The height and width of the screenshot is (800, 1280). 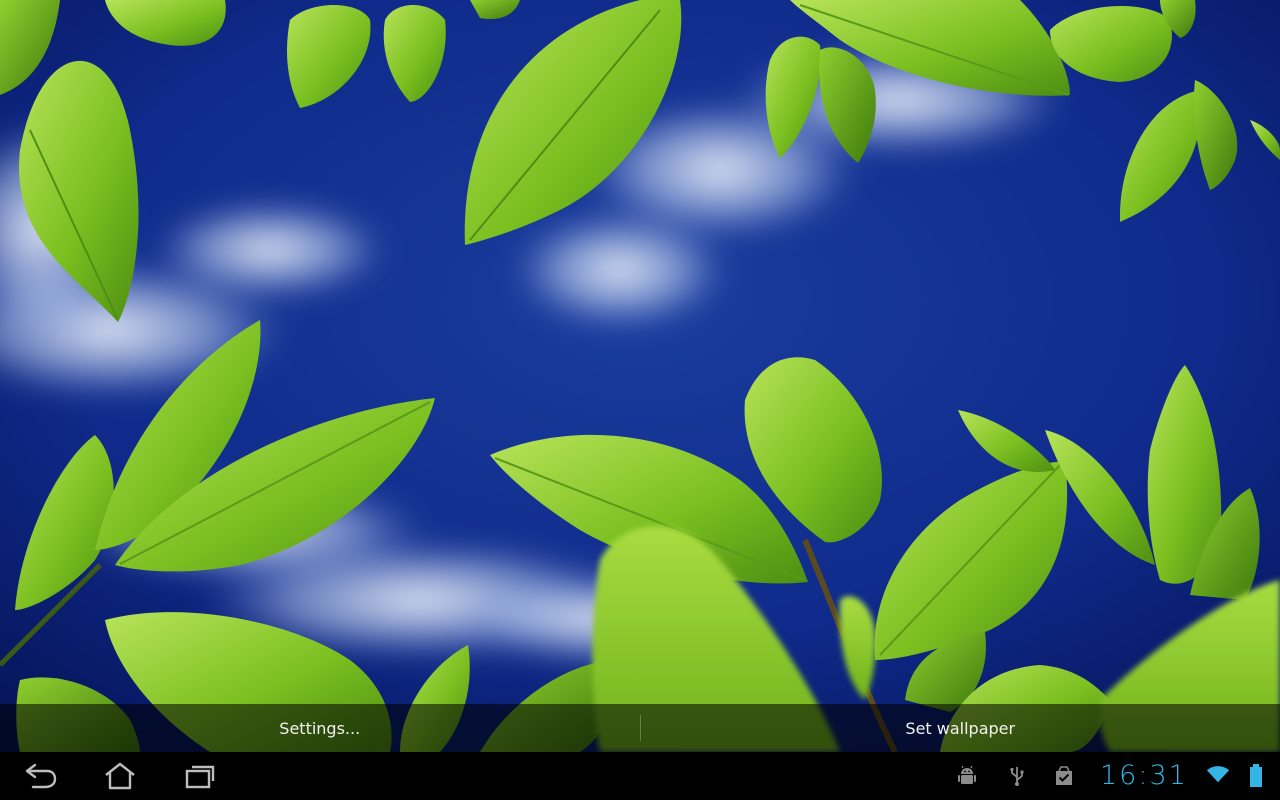 I want to click on recent-apps-icon, so click(x=200, y=777).